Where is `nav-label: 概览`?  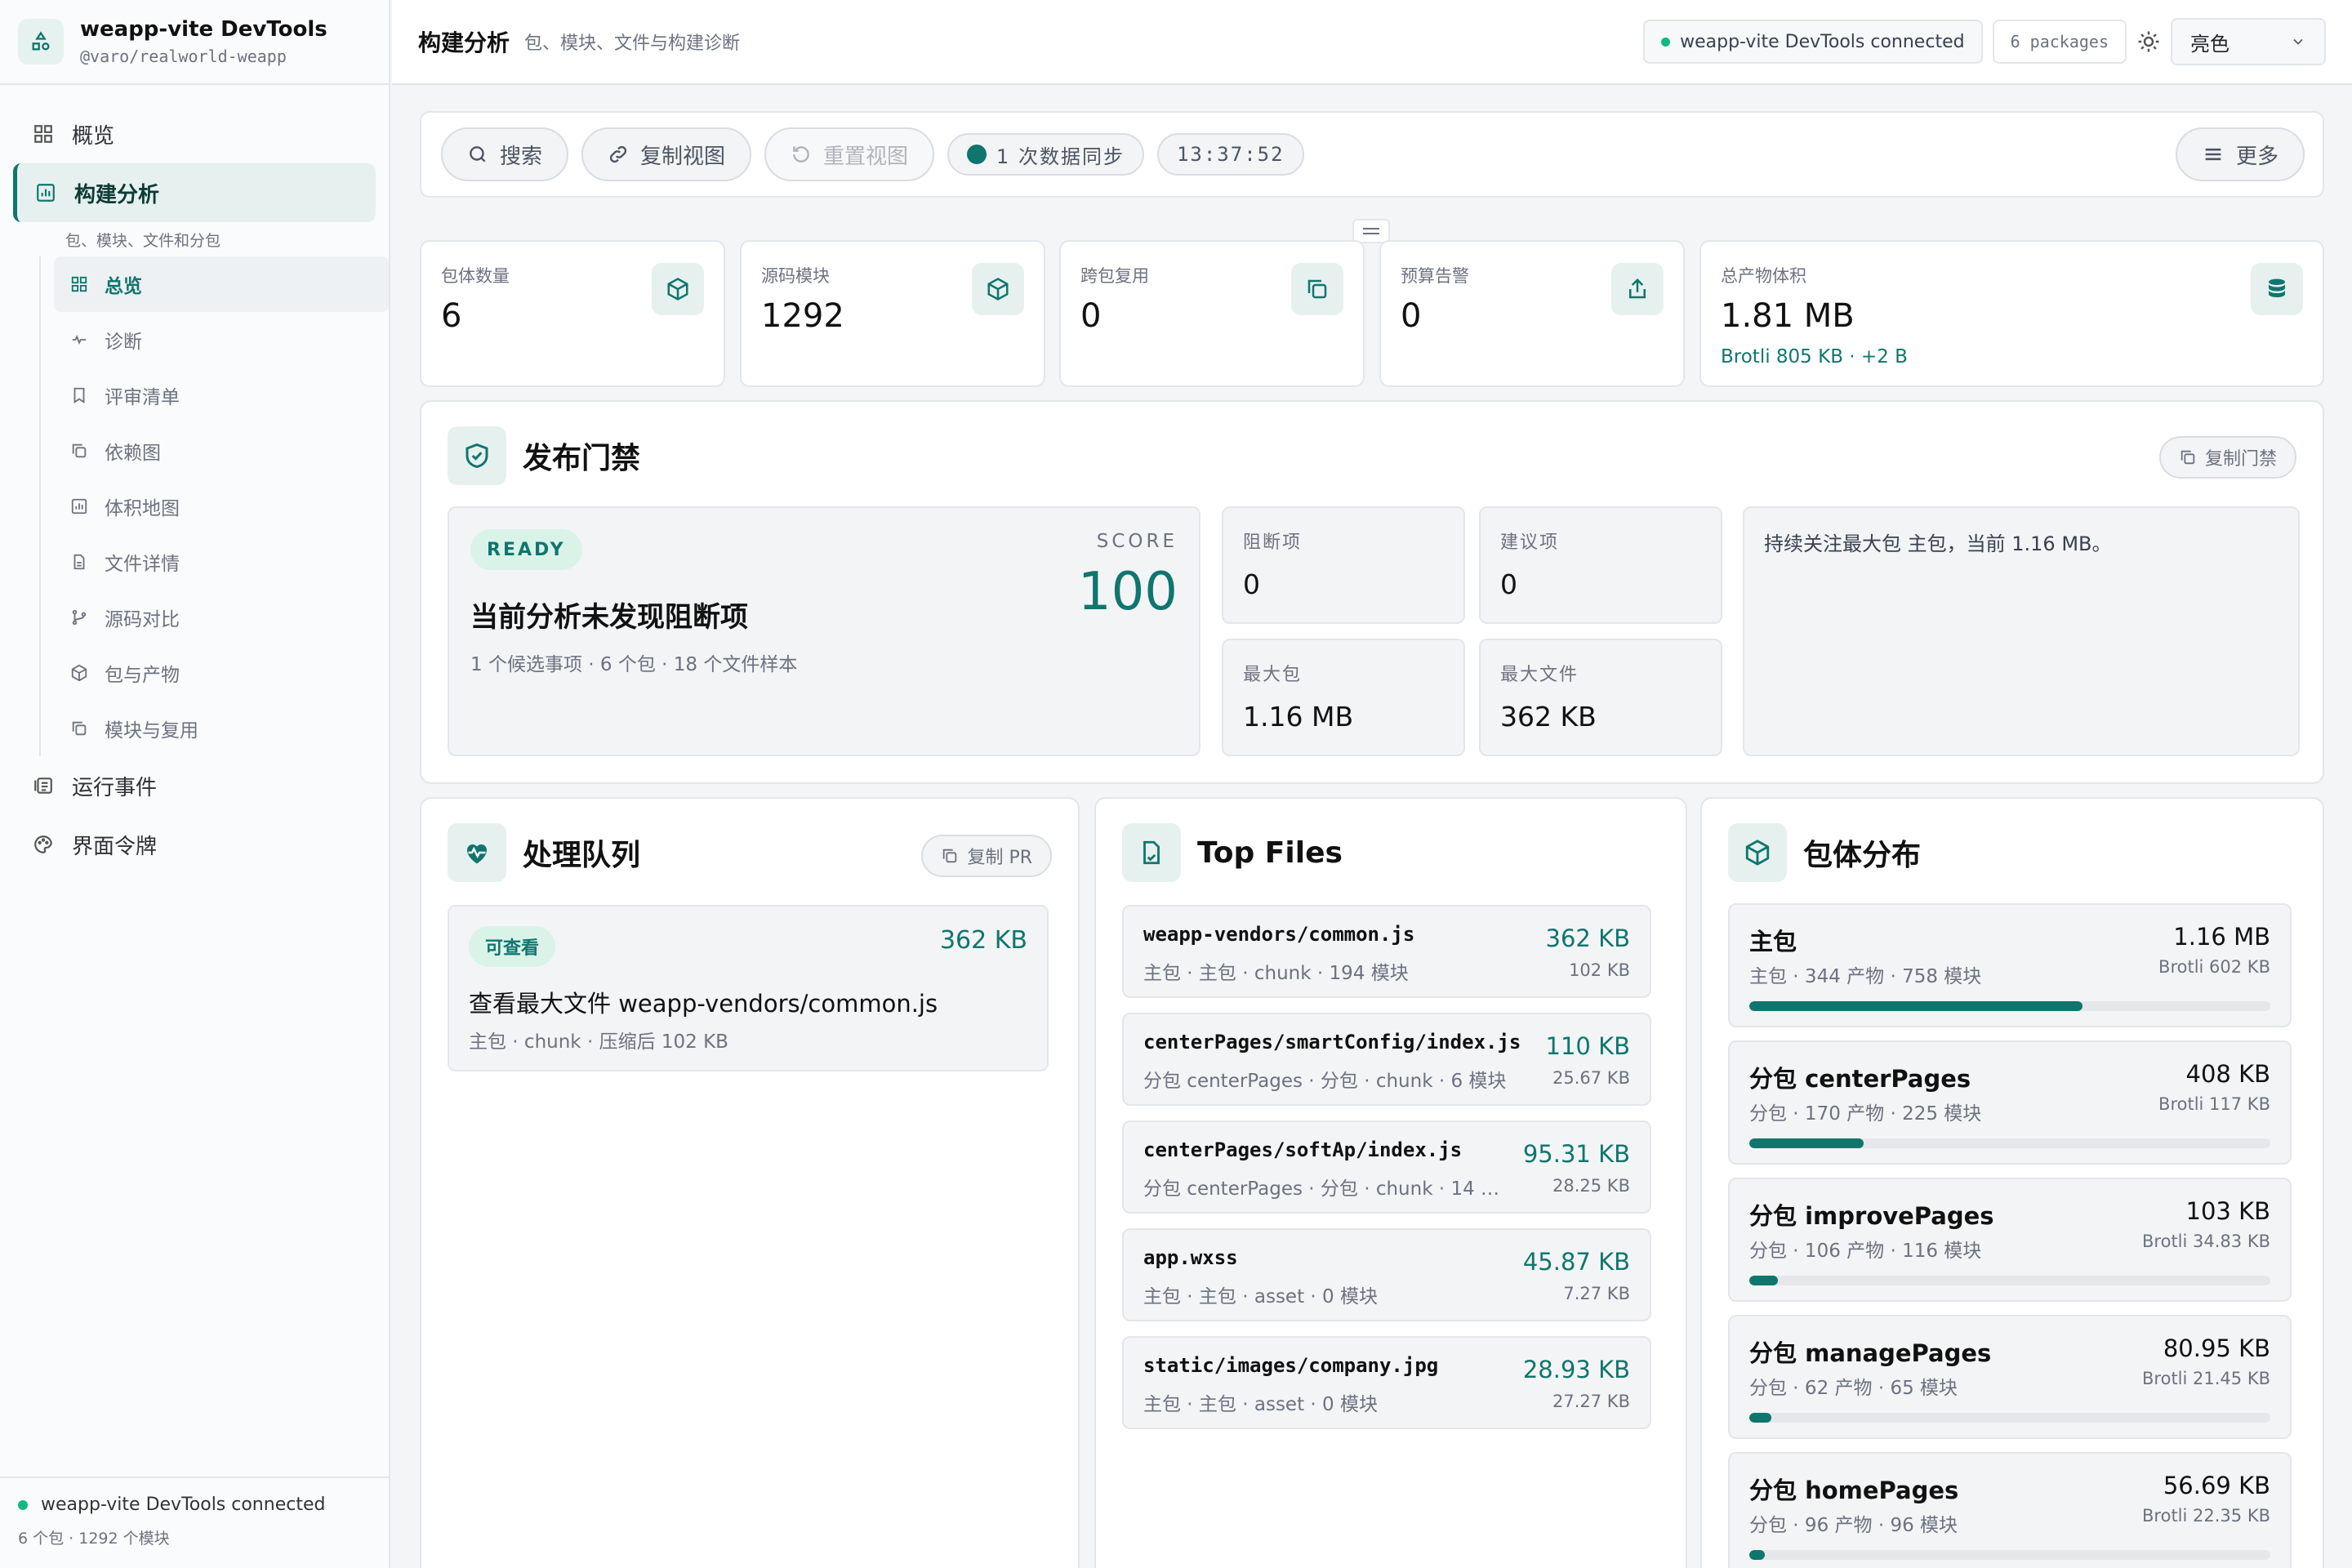
nav-label: 概览 is located at coordinates (93, 136).